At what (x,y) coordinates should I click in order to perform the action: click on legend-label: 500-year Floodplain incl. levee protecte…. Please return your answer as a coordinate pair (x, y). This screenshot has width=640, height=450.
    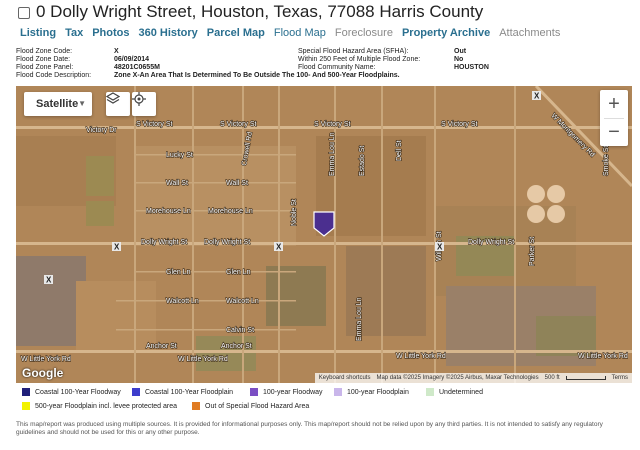
    Looking at the image, I should click on (106, 406).